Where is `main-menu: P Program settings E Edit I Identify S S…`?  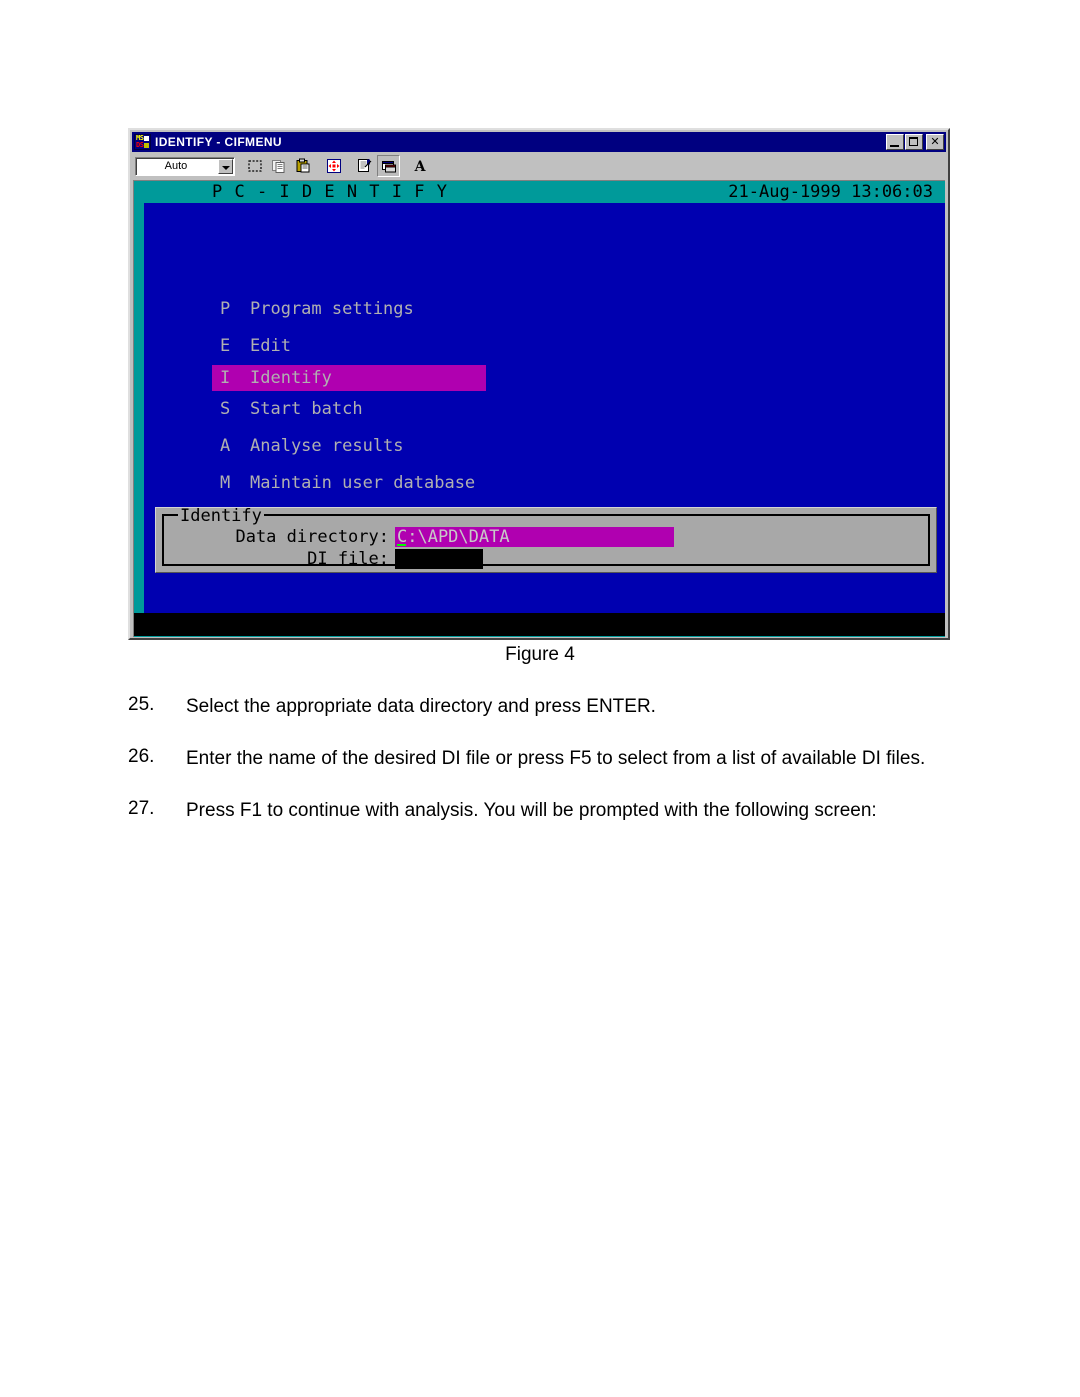
main-menu: P Program settings E Edit I Identify S S… is located at coordinates (566, 415).